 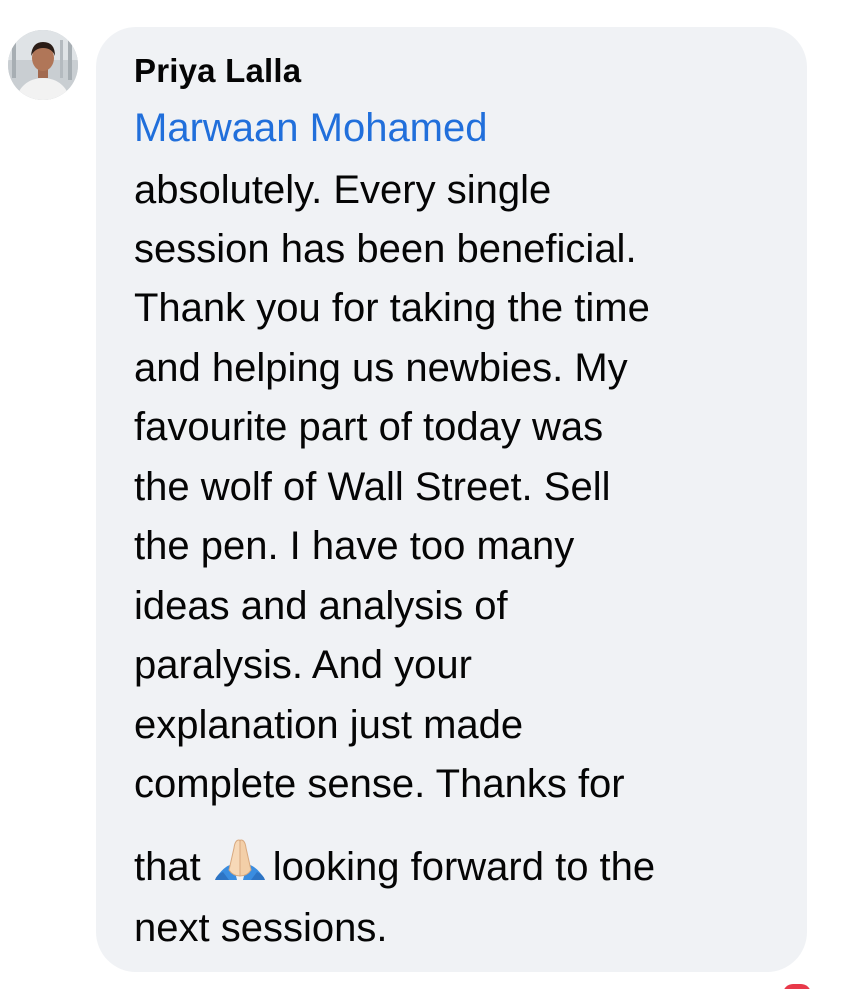 I want to click on reaction-badge-icon, so click(x=797, y=986).